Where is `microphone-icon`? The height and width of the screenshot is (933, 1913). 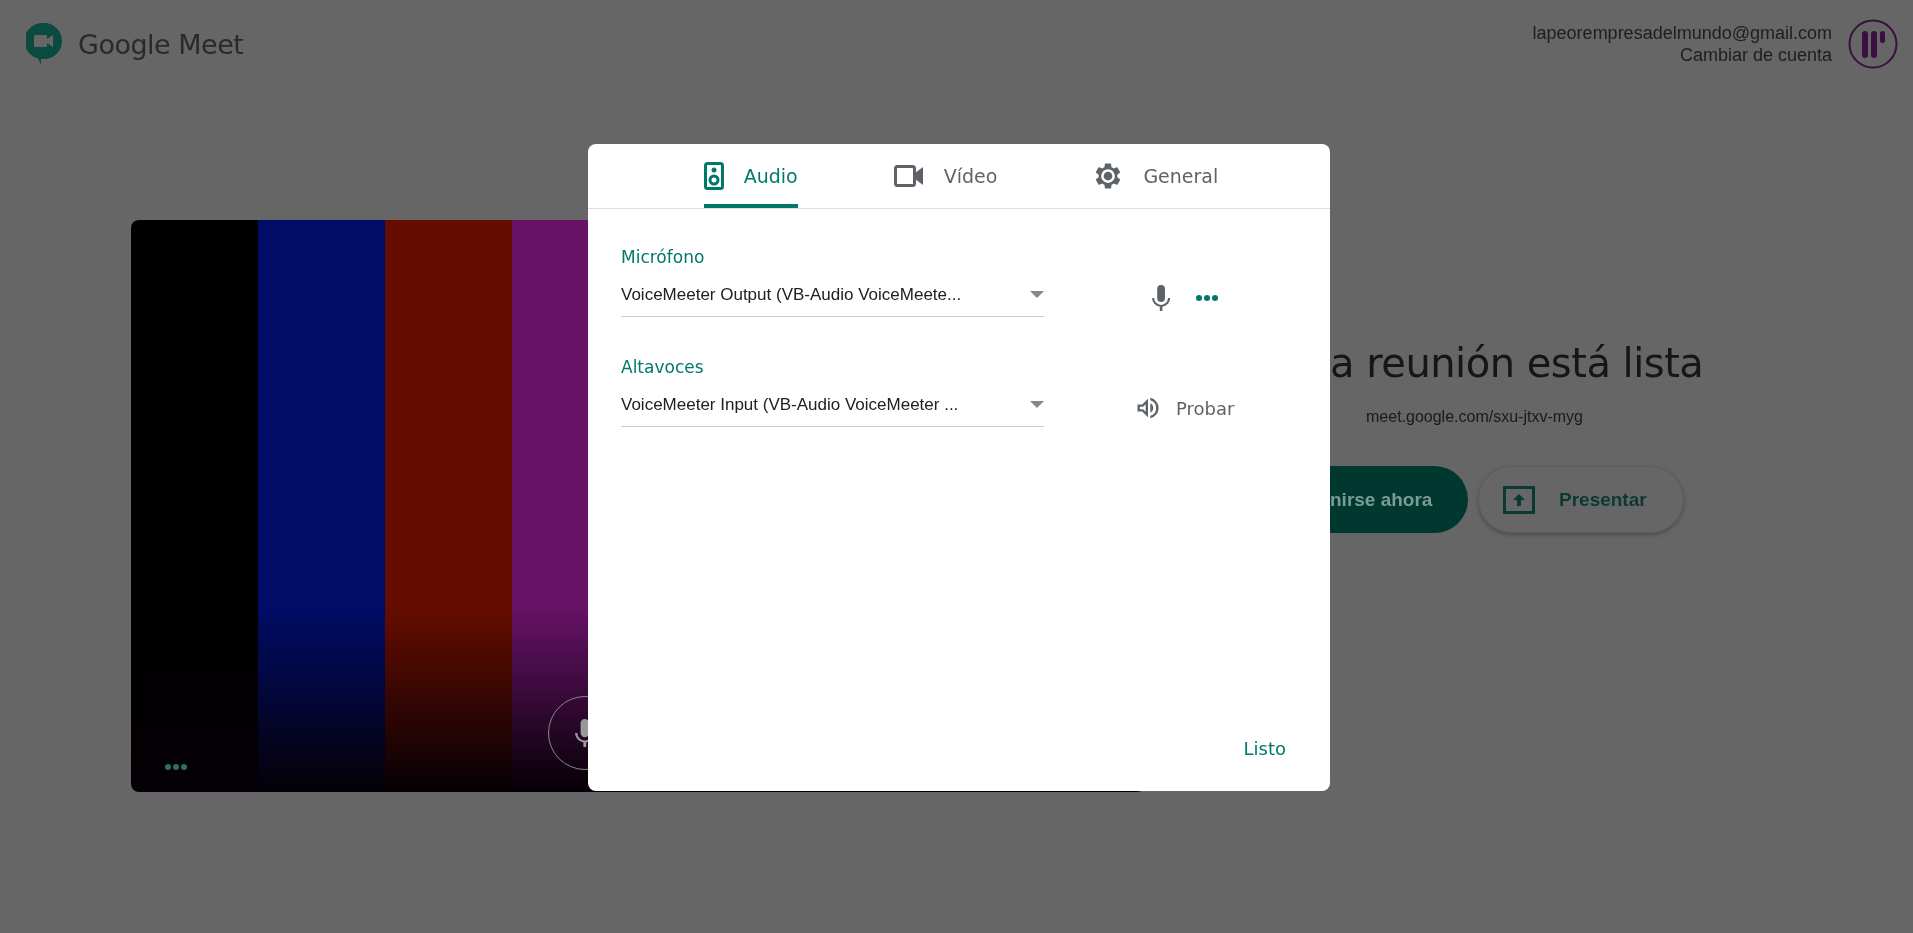
microphone-icon is located at coordinates (1161, 298).